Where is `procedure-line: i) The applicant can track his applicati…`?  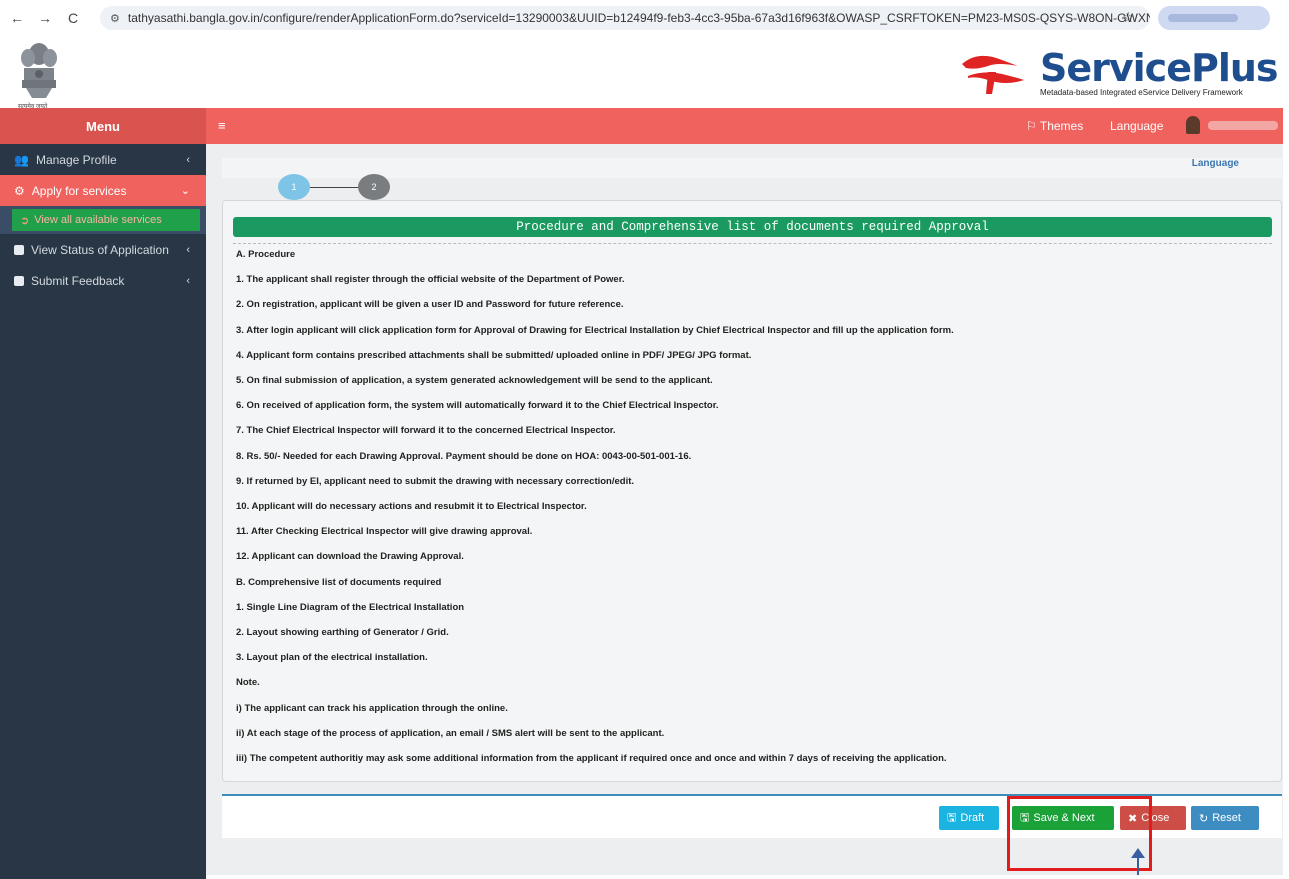 procedure-line: i) The applicant can track his applicati… is located at coordinates (372, 708).